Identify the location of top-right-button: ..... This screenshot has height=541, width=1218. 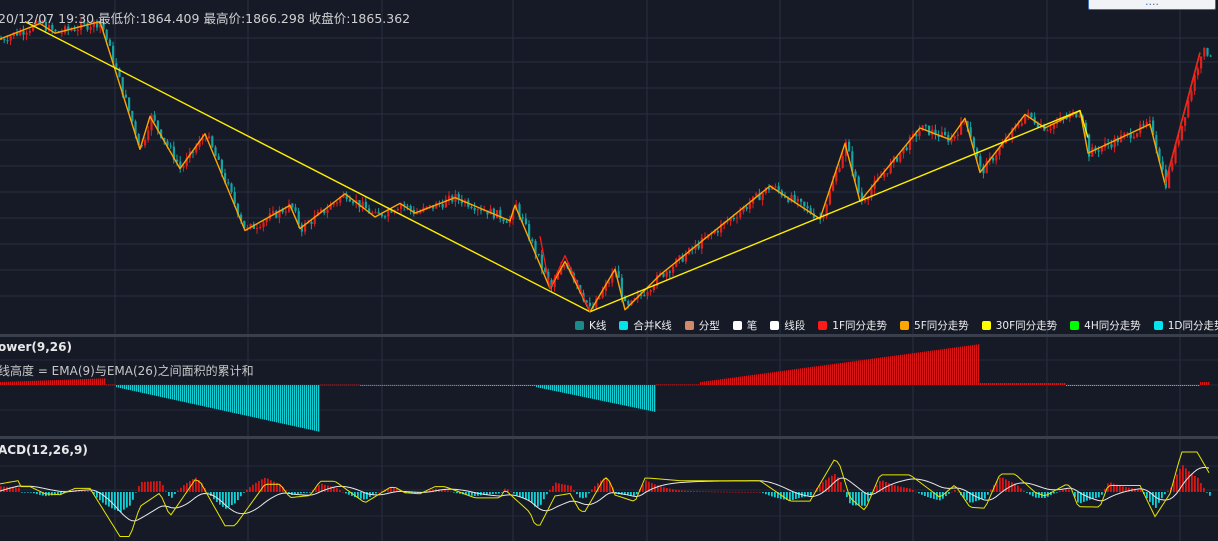
(1152, 5).